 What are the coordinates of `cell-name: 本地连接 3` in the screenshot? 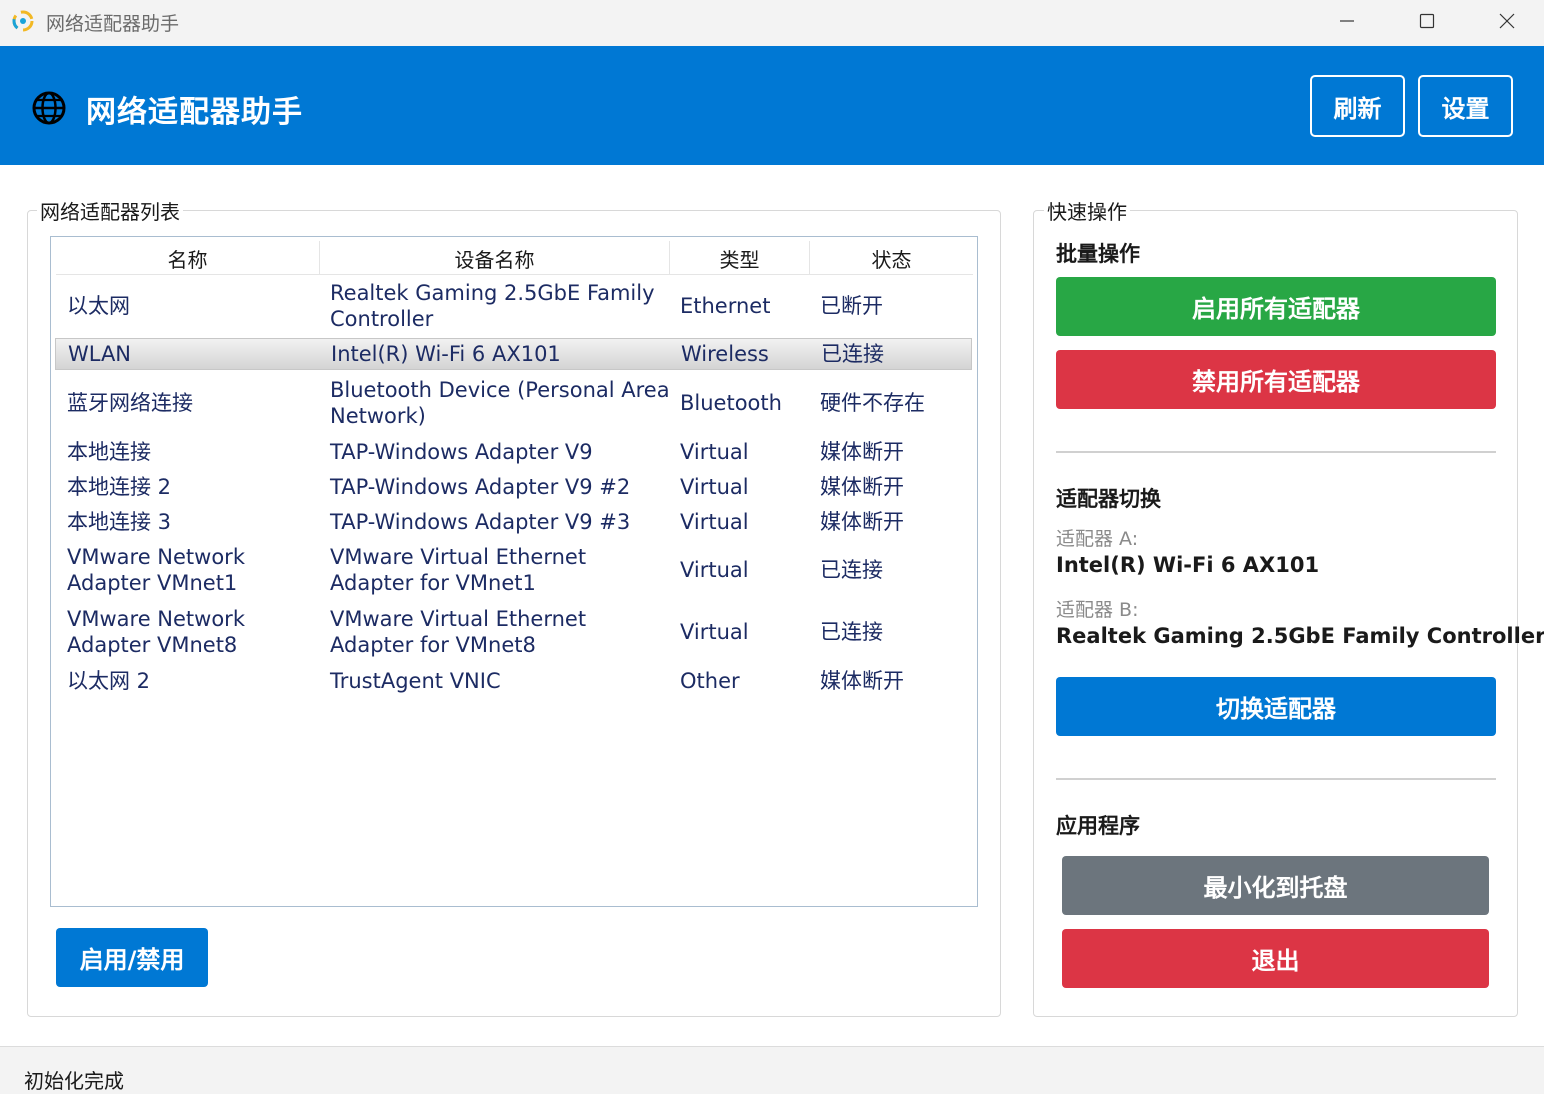 It's located at (119, 522).